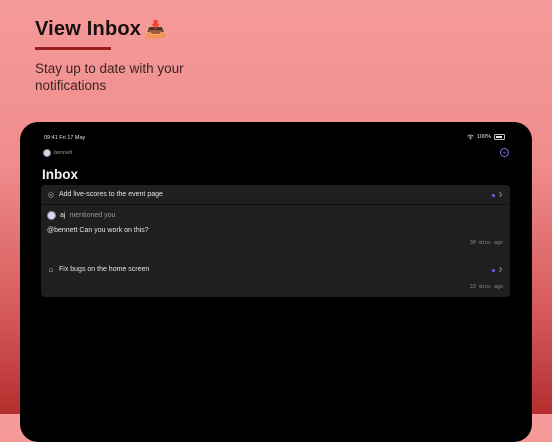 This screenshot has height=442, width=552. I want to click on mention-author: aj, so click(63, 215).